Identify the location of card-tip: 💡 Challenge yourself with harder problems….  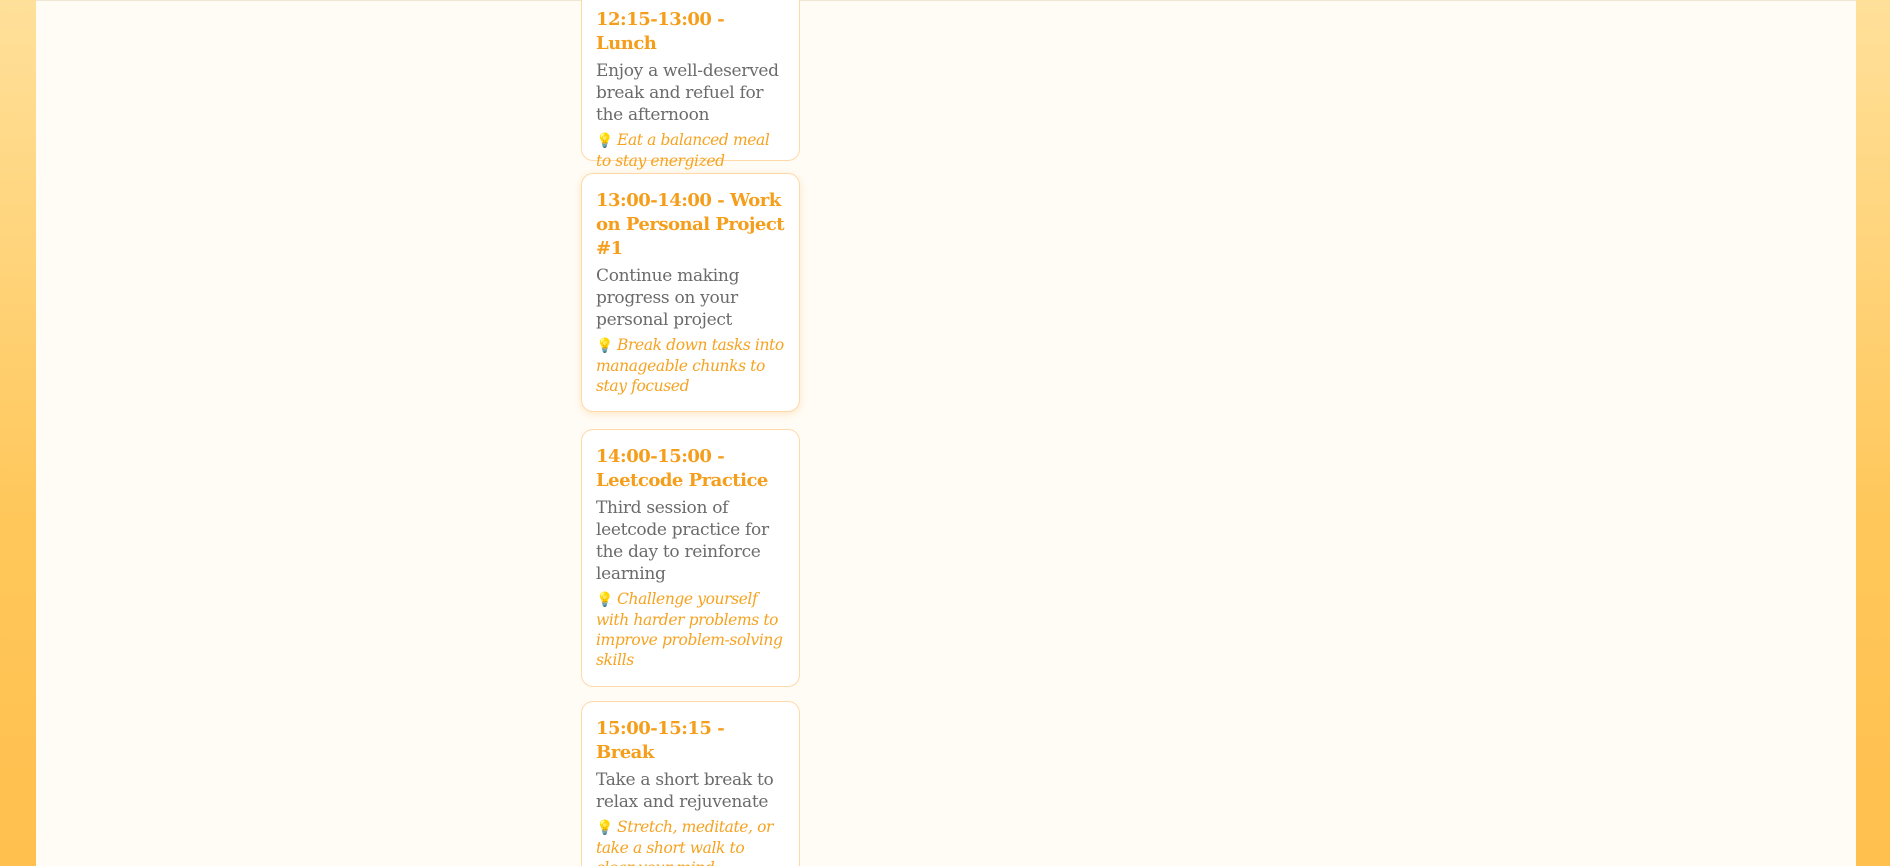
(690, 629).